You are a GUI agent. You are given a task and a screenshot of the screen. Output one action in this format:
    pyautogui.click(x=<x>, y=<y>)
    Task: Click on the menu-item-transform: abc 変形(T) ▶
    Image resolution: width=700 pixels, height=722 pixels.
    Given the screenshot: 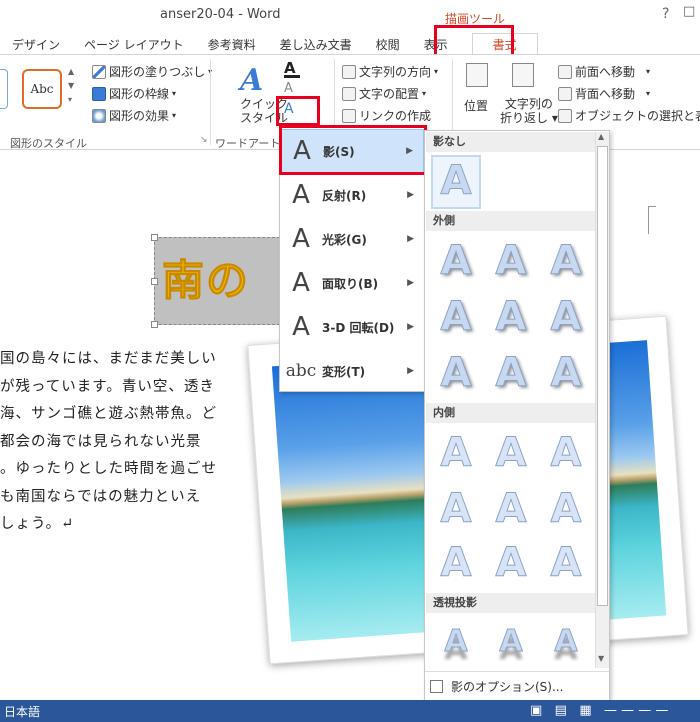 What is the action you would take?
    pyautogui.click(x=352, y=371)
    